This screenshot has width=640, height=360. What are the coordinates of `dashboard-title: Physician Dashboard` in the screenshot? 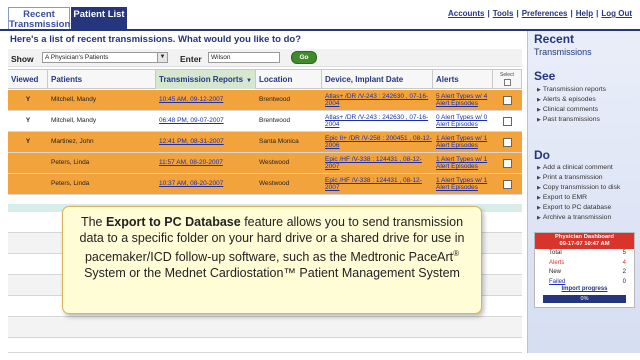 It's located at (584, 237).